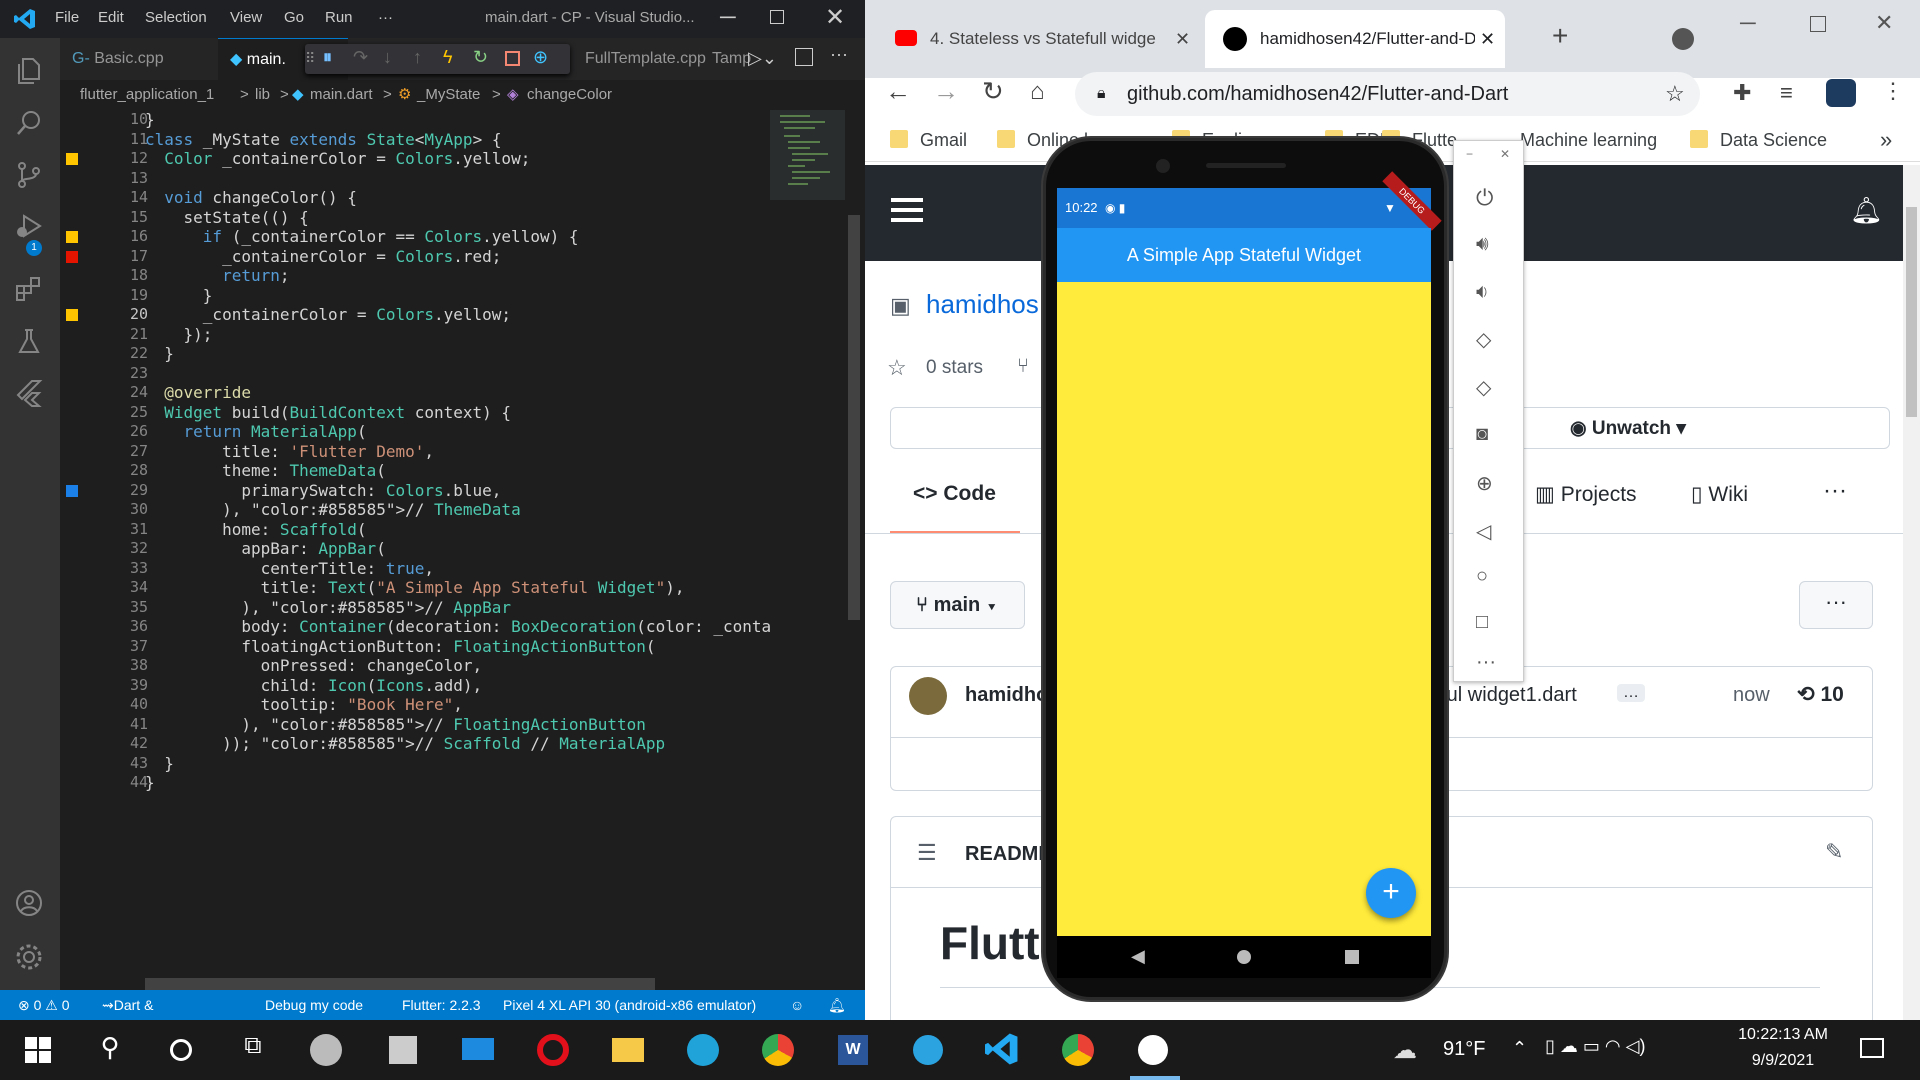  What do you see at coordinates (628, 1050) in the screenshot?
I see `file-explorer-icon` at bounding box center [628, 1050].